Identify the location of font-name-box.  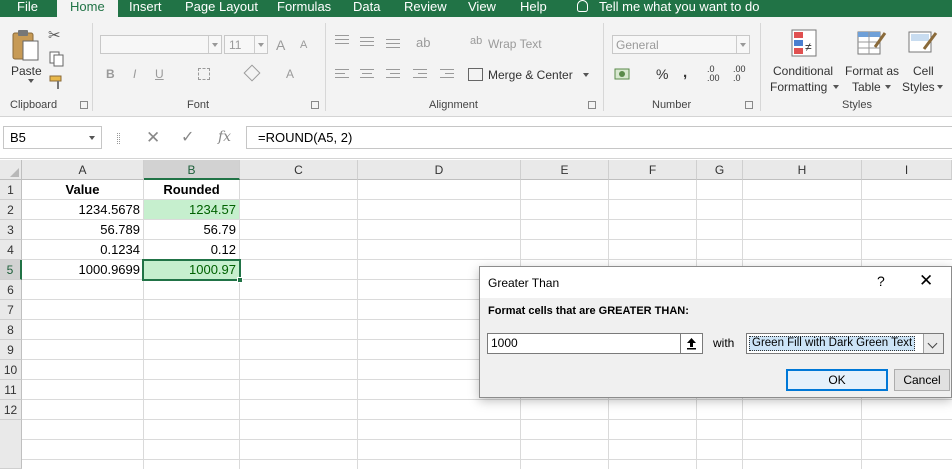
(161, 44).